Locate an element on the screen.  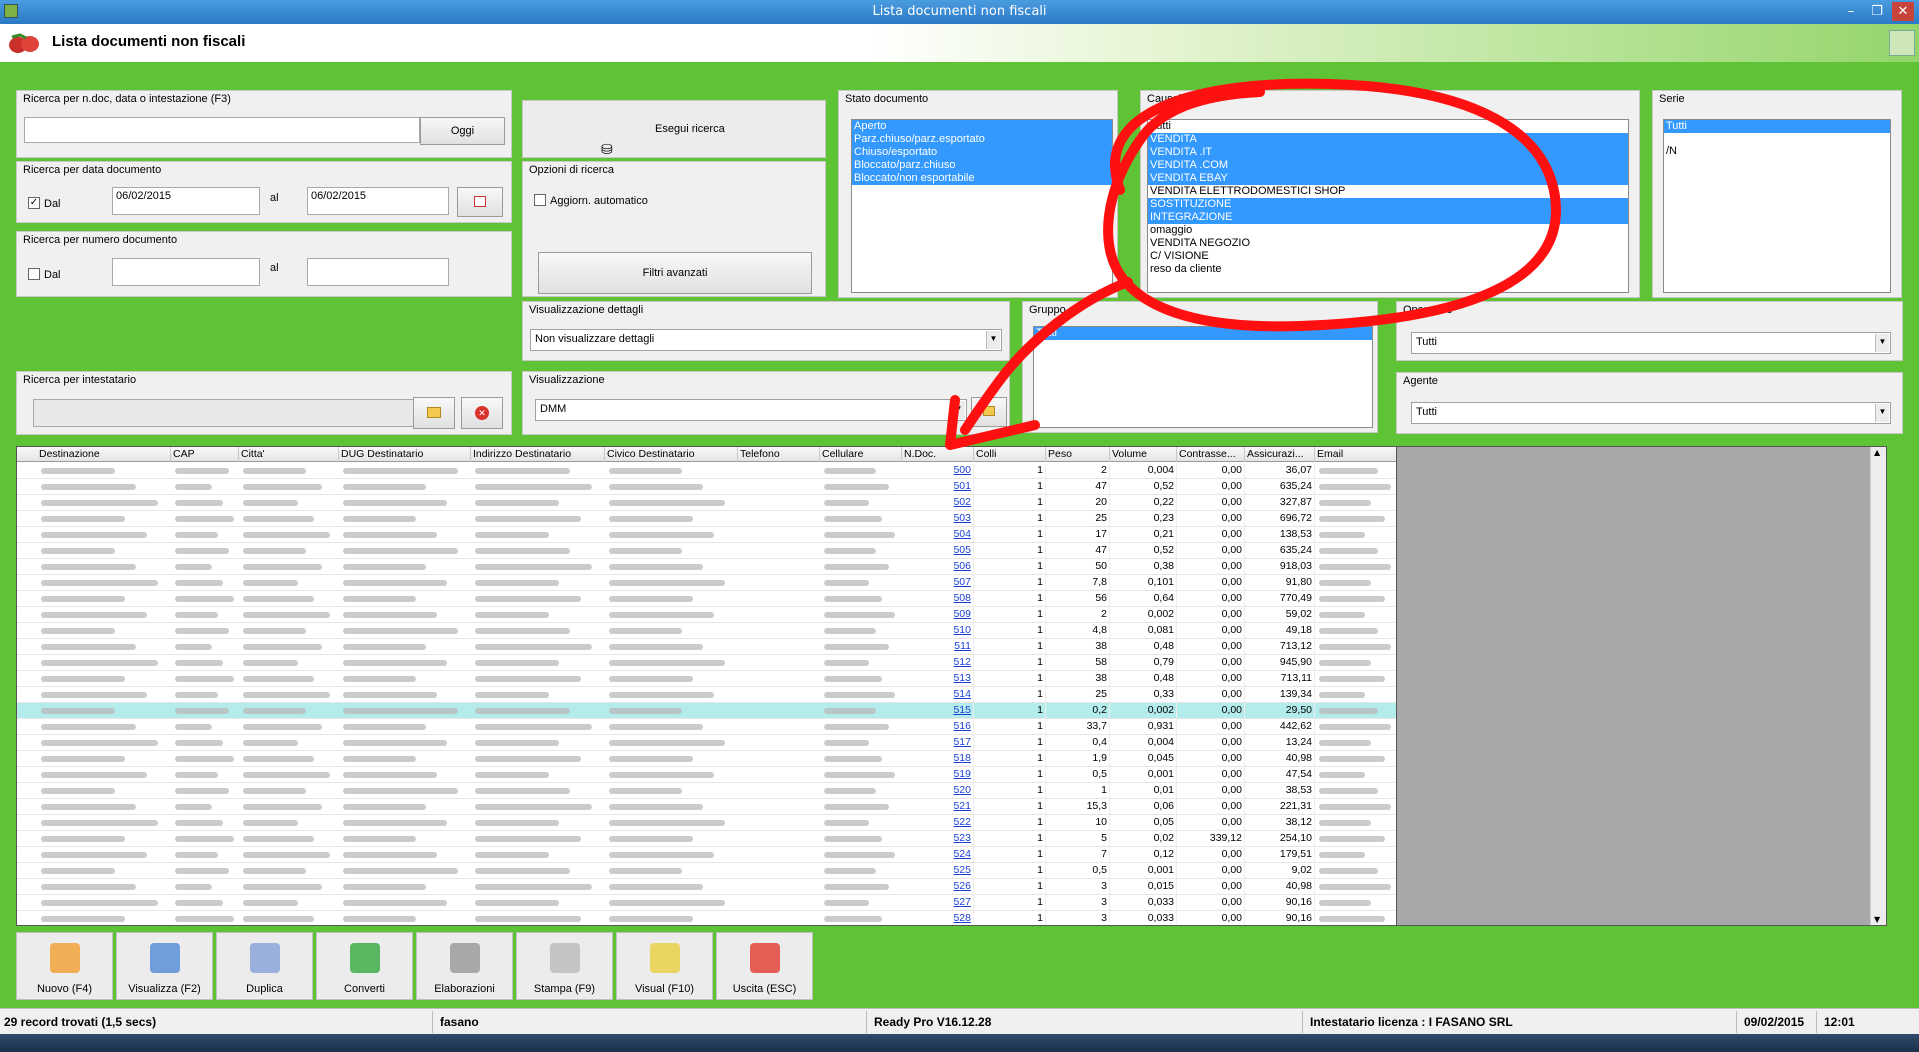
table-row: 509 1 2 0,002 0,00 59,02 is located at coordinates (706, 615).